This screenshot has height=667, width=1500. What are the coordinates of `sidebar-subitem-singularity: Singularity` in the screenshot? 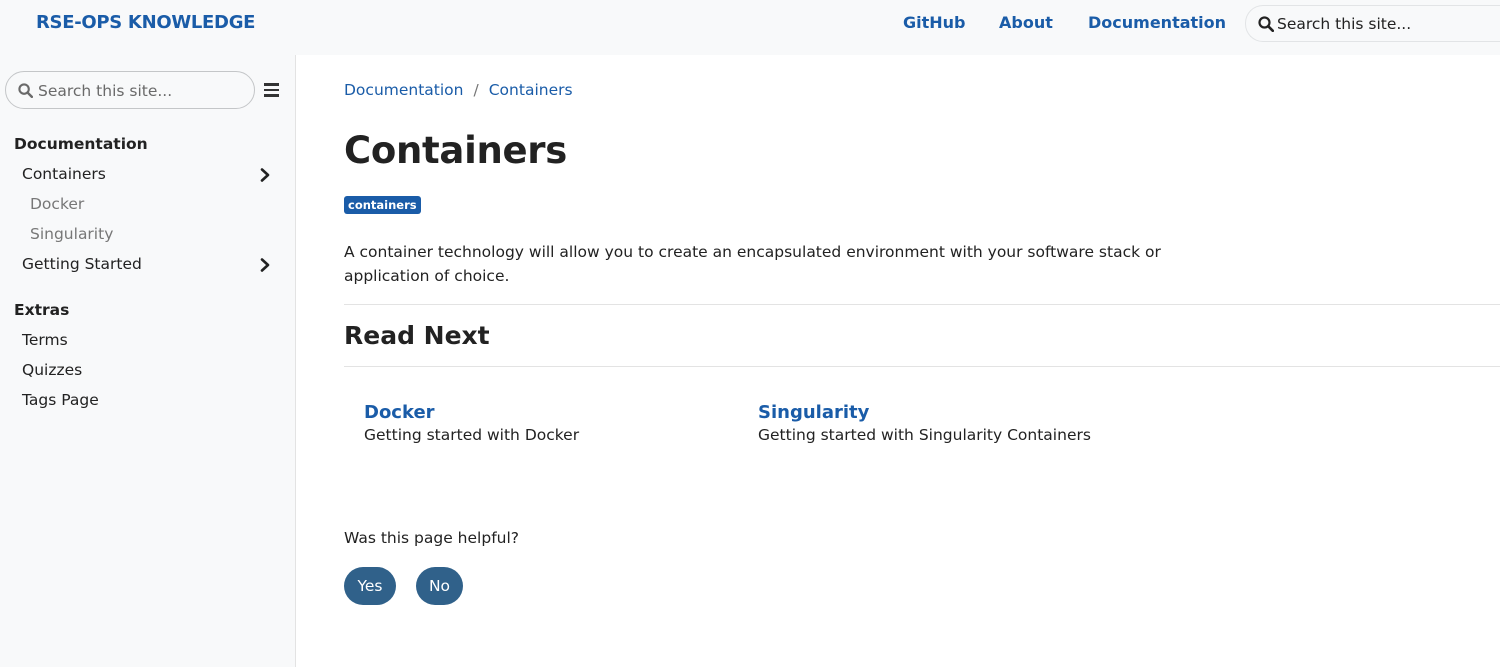 It's located at (71, 234).